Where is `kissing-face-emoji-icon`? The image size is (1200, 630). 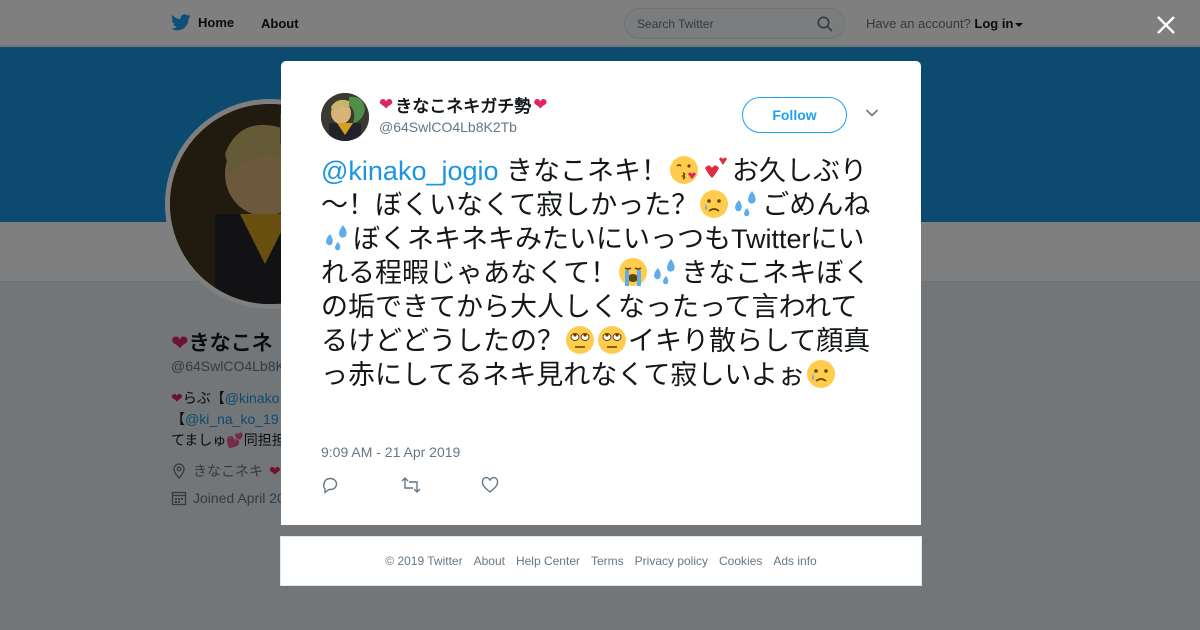 kissing-face-emoji-icon is located at coordinates (684, 170).